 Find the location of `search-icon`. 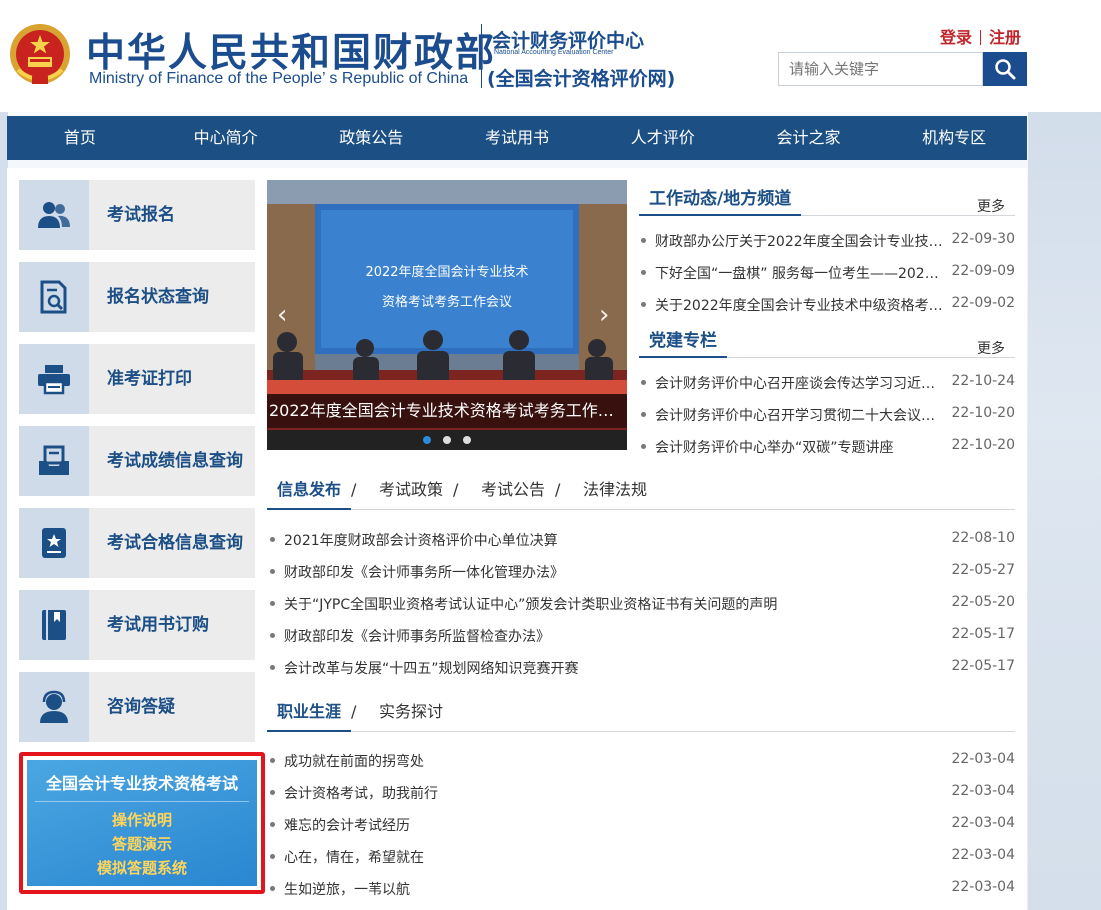

search-icon is located at coordinates (1005, 69).